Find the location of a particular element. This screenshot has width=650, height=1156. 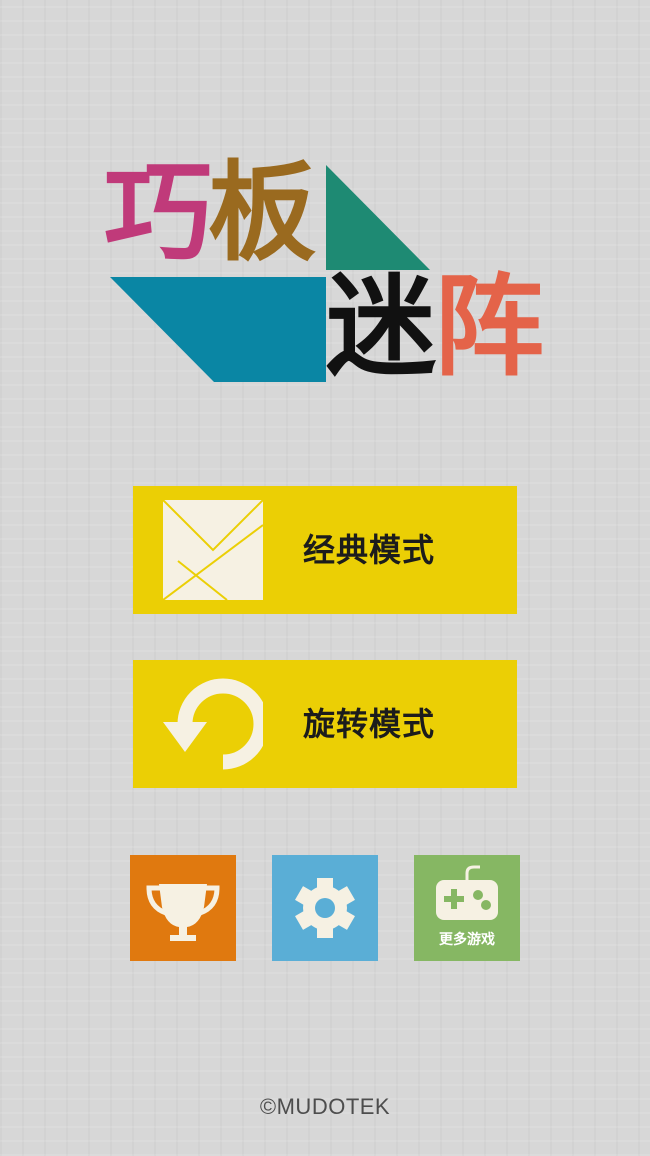

rotate-mode-button: 旋转模式 is located at coordinates (325, 724).